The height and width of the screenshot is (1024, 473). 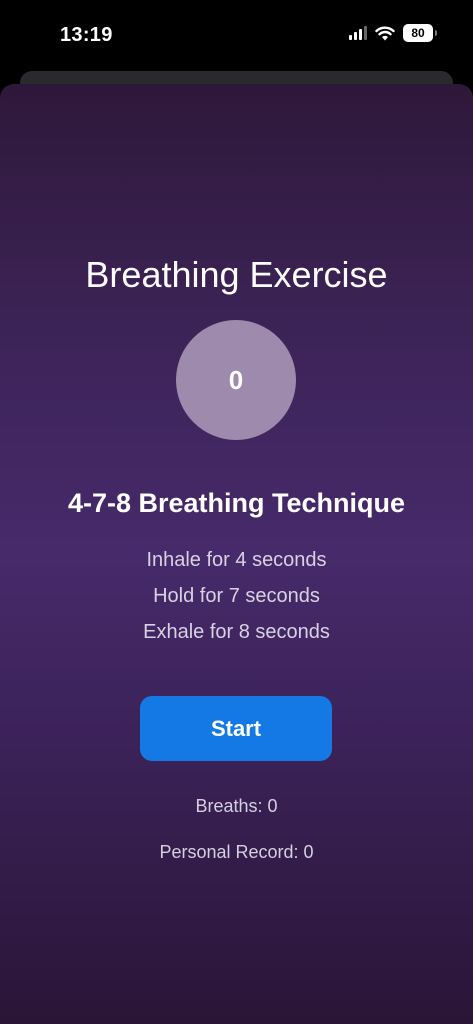 What do you see at coordinates (236, 632) in the screenshot?
I see `step-exhale: Exhale for 8 seconds` at bounding box center [236, 632].